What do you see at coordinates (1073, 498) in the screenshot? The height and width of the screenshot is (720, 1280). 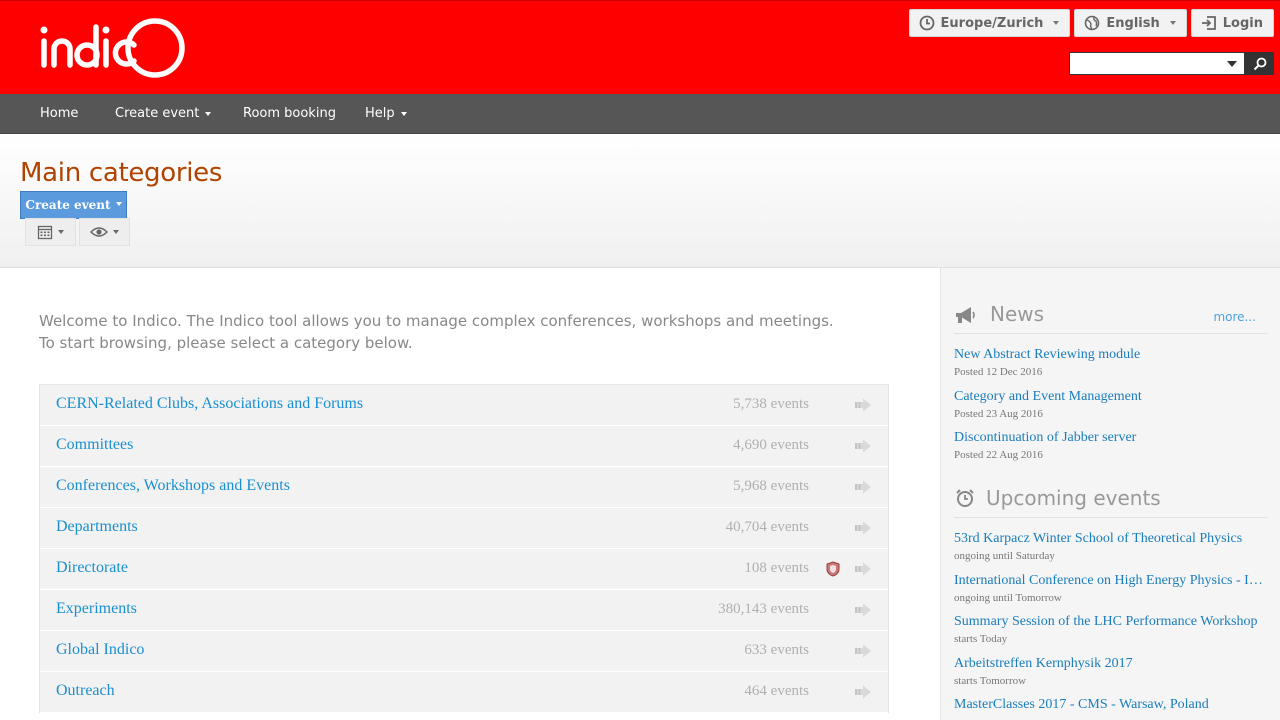 I see `upcoming-title: Upcoming events` at bounding box center [1073, 498].